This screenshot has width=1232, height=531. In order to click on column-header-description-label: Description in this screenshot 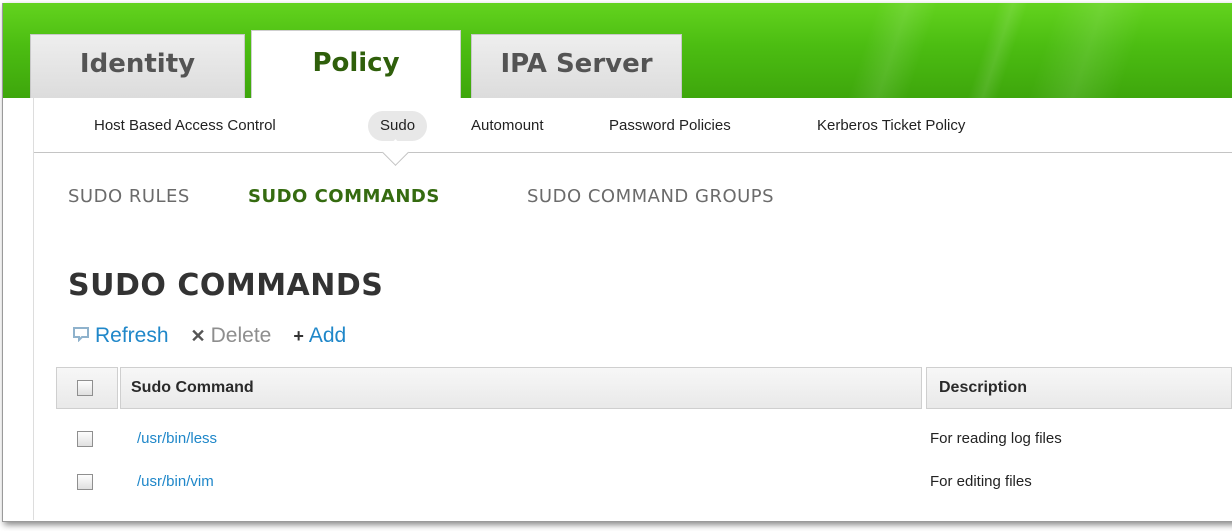, I will do `click(983, 387)`.